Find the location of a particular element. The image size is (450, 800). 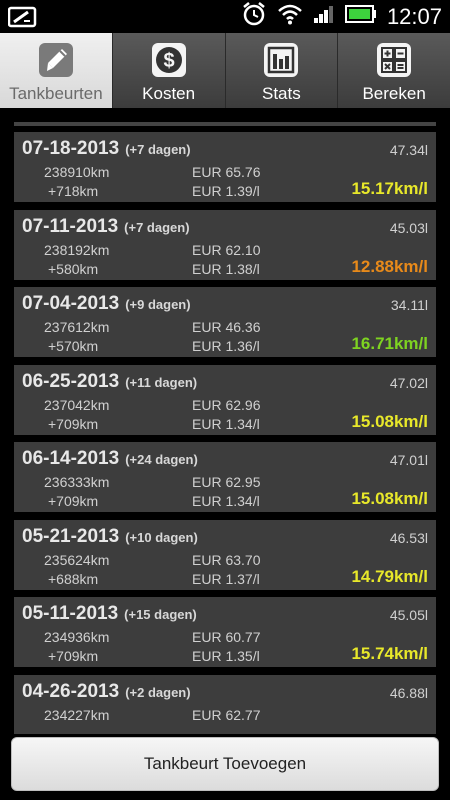

entry-efficiency: 15.17km/l is located at coordinates (389, 188).